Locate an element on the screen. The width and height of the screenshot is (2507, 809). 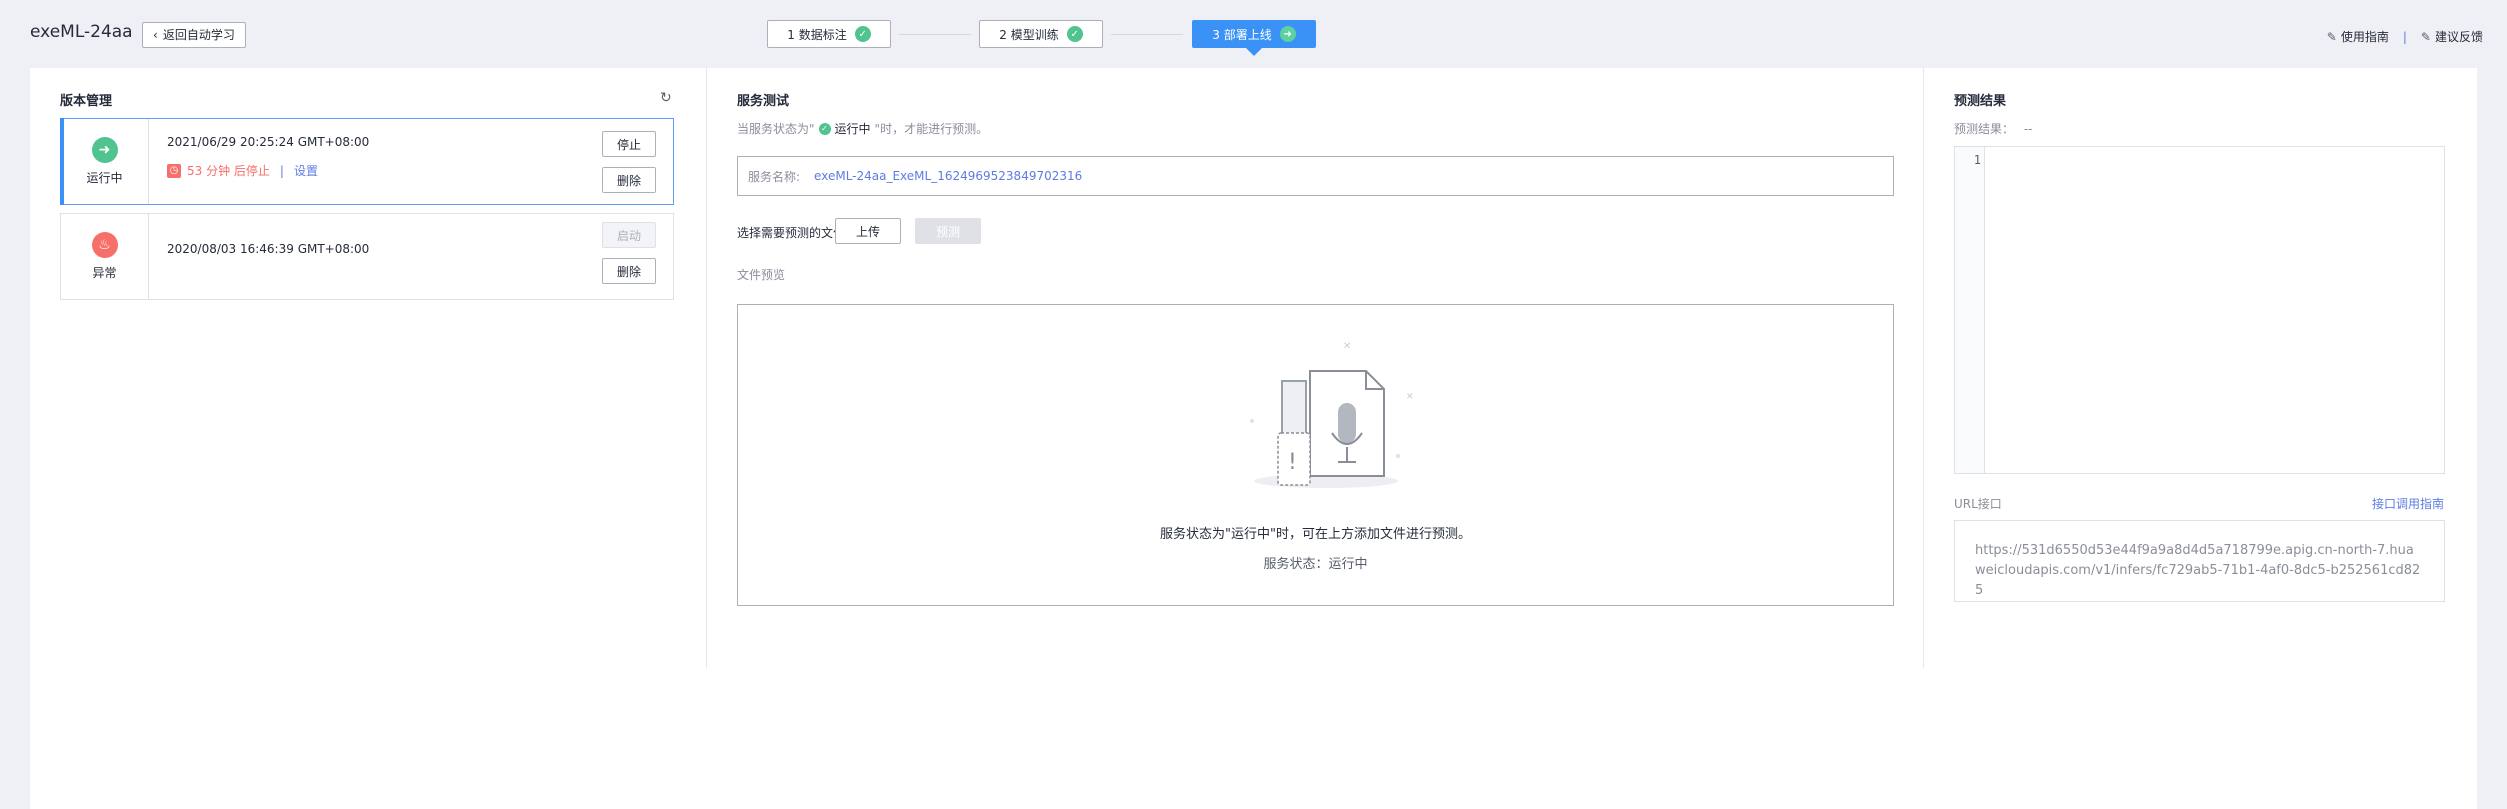
hint-suffix: "时，才能进行预测。 is located at coordinates (931, 129).